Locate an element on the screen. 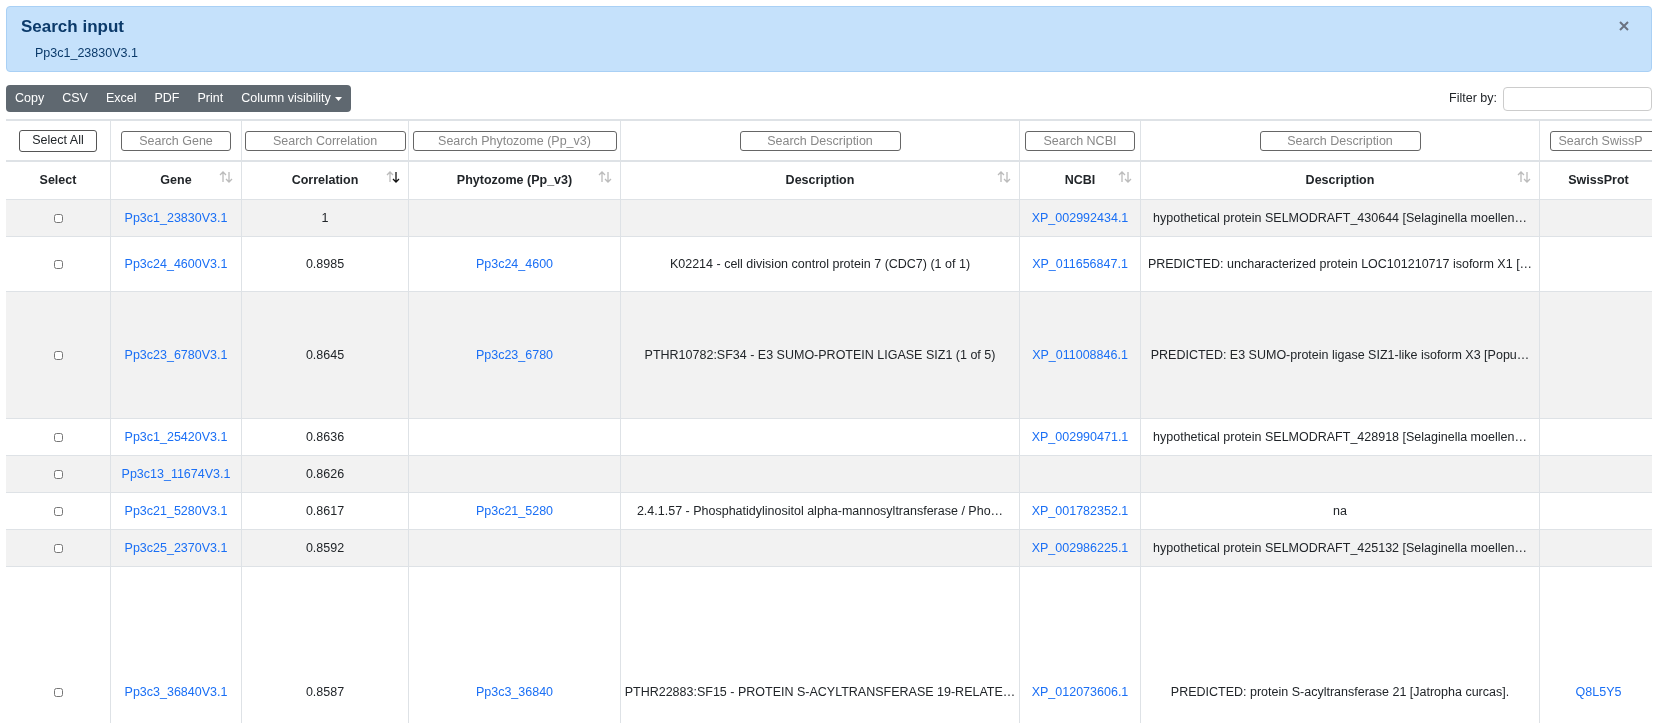 The height and width of the screenshot is (723, 1658). column-search-field: Search Gene is located at coordinates (176, 140).